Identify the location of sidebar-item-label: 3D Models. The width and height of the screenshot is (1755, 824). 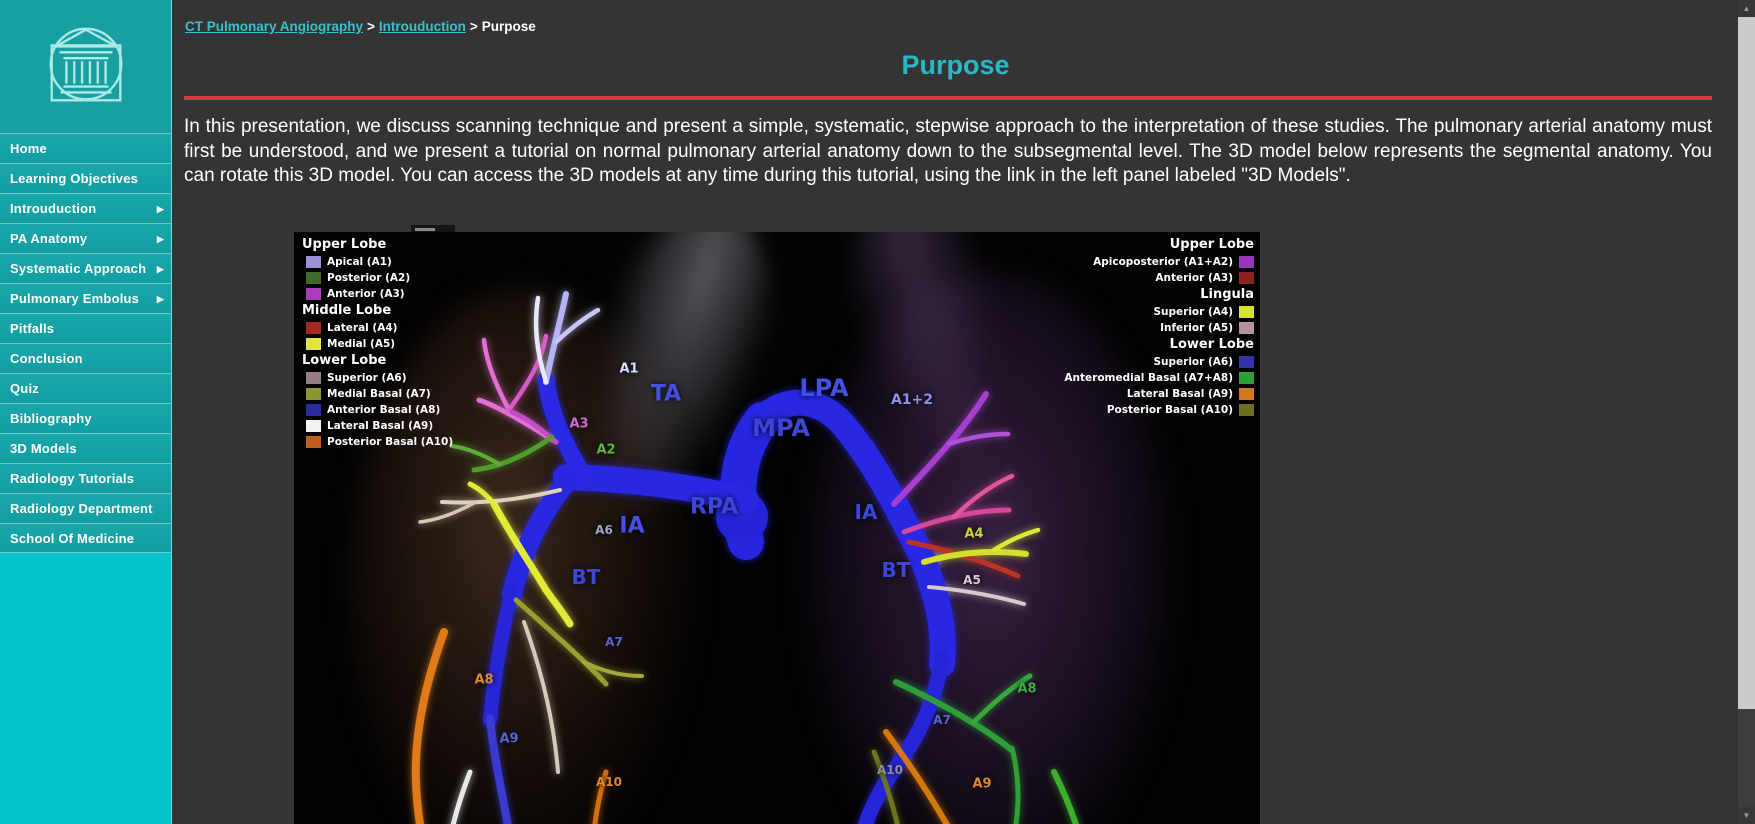
(43, 448).